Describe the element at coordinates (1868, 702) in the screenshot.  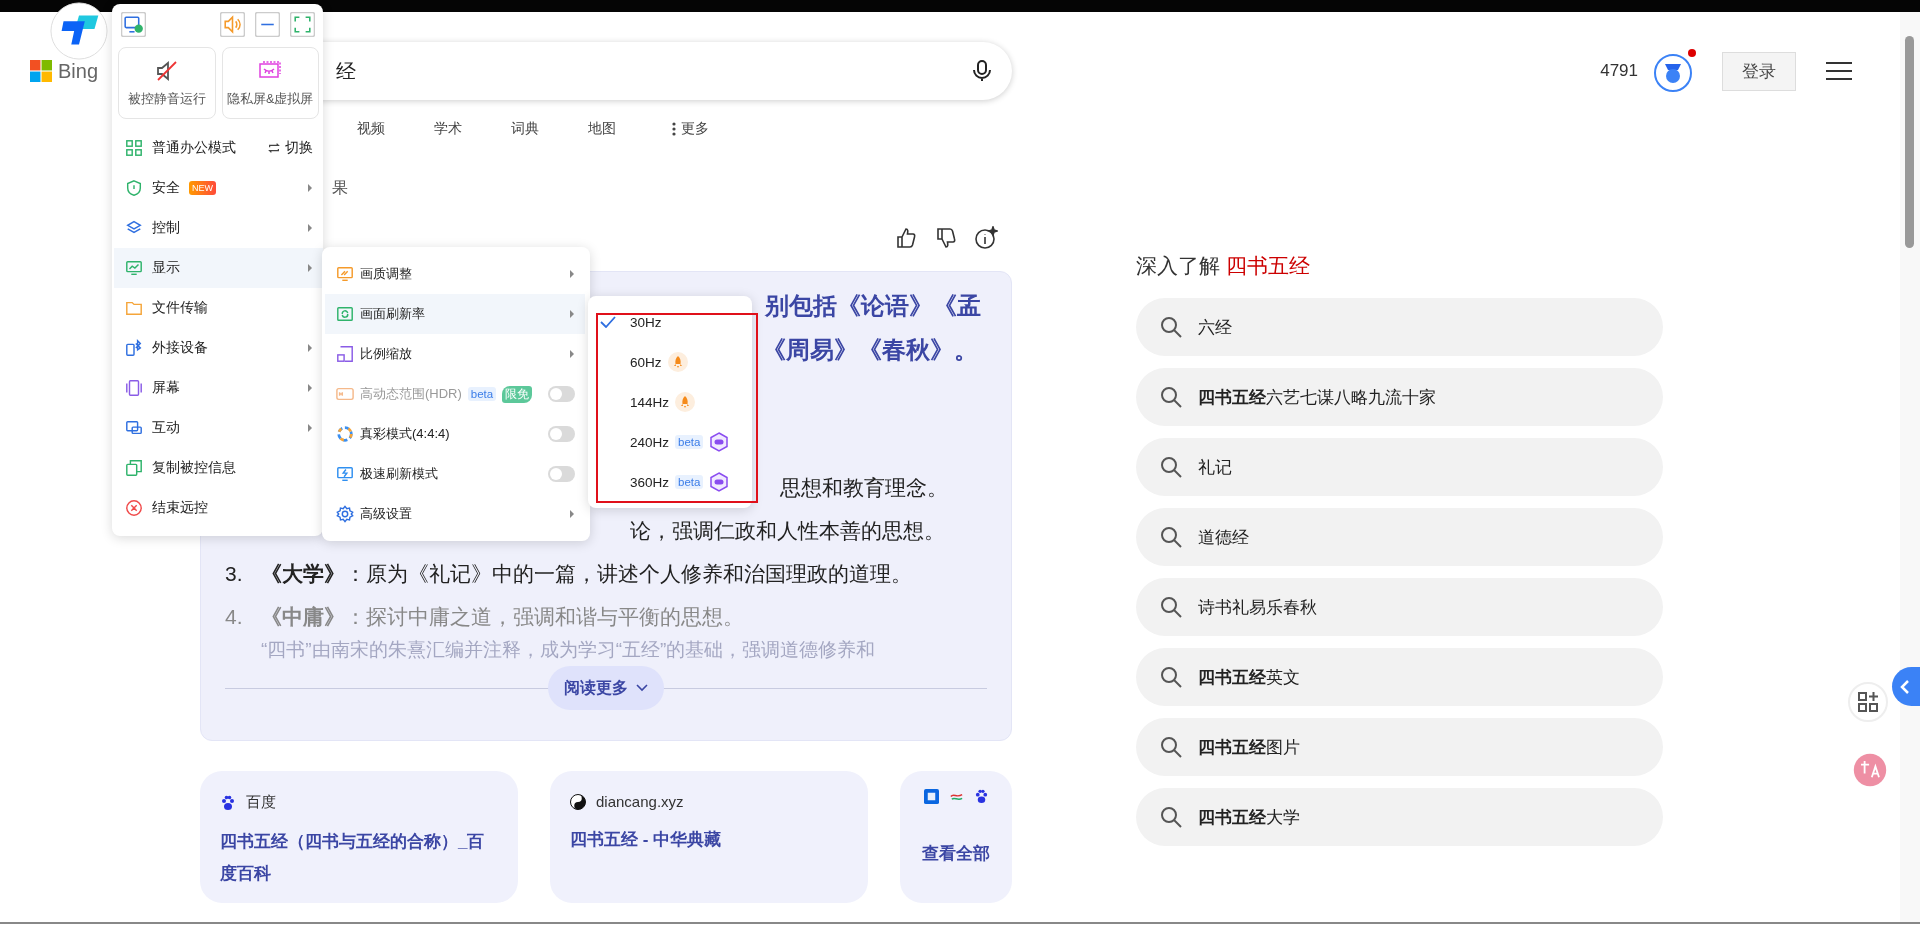
I see `apps-sparkle-icon` at that location.